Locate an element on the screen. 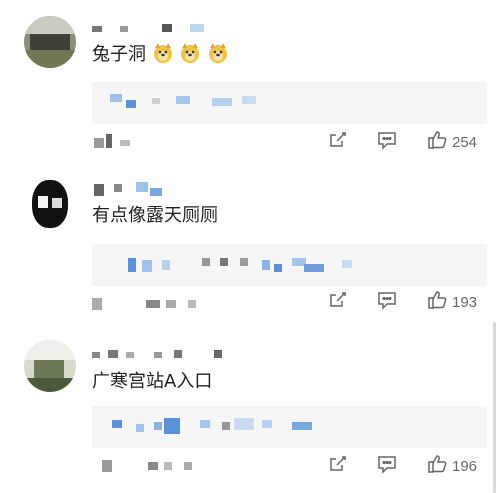 This screenshot has width=500, height=493. comment-text: 广寒宫站A入口 is located at coordinates (152, 381).